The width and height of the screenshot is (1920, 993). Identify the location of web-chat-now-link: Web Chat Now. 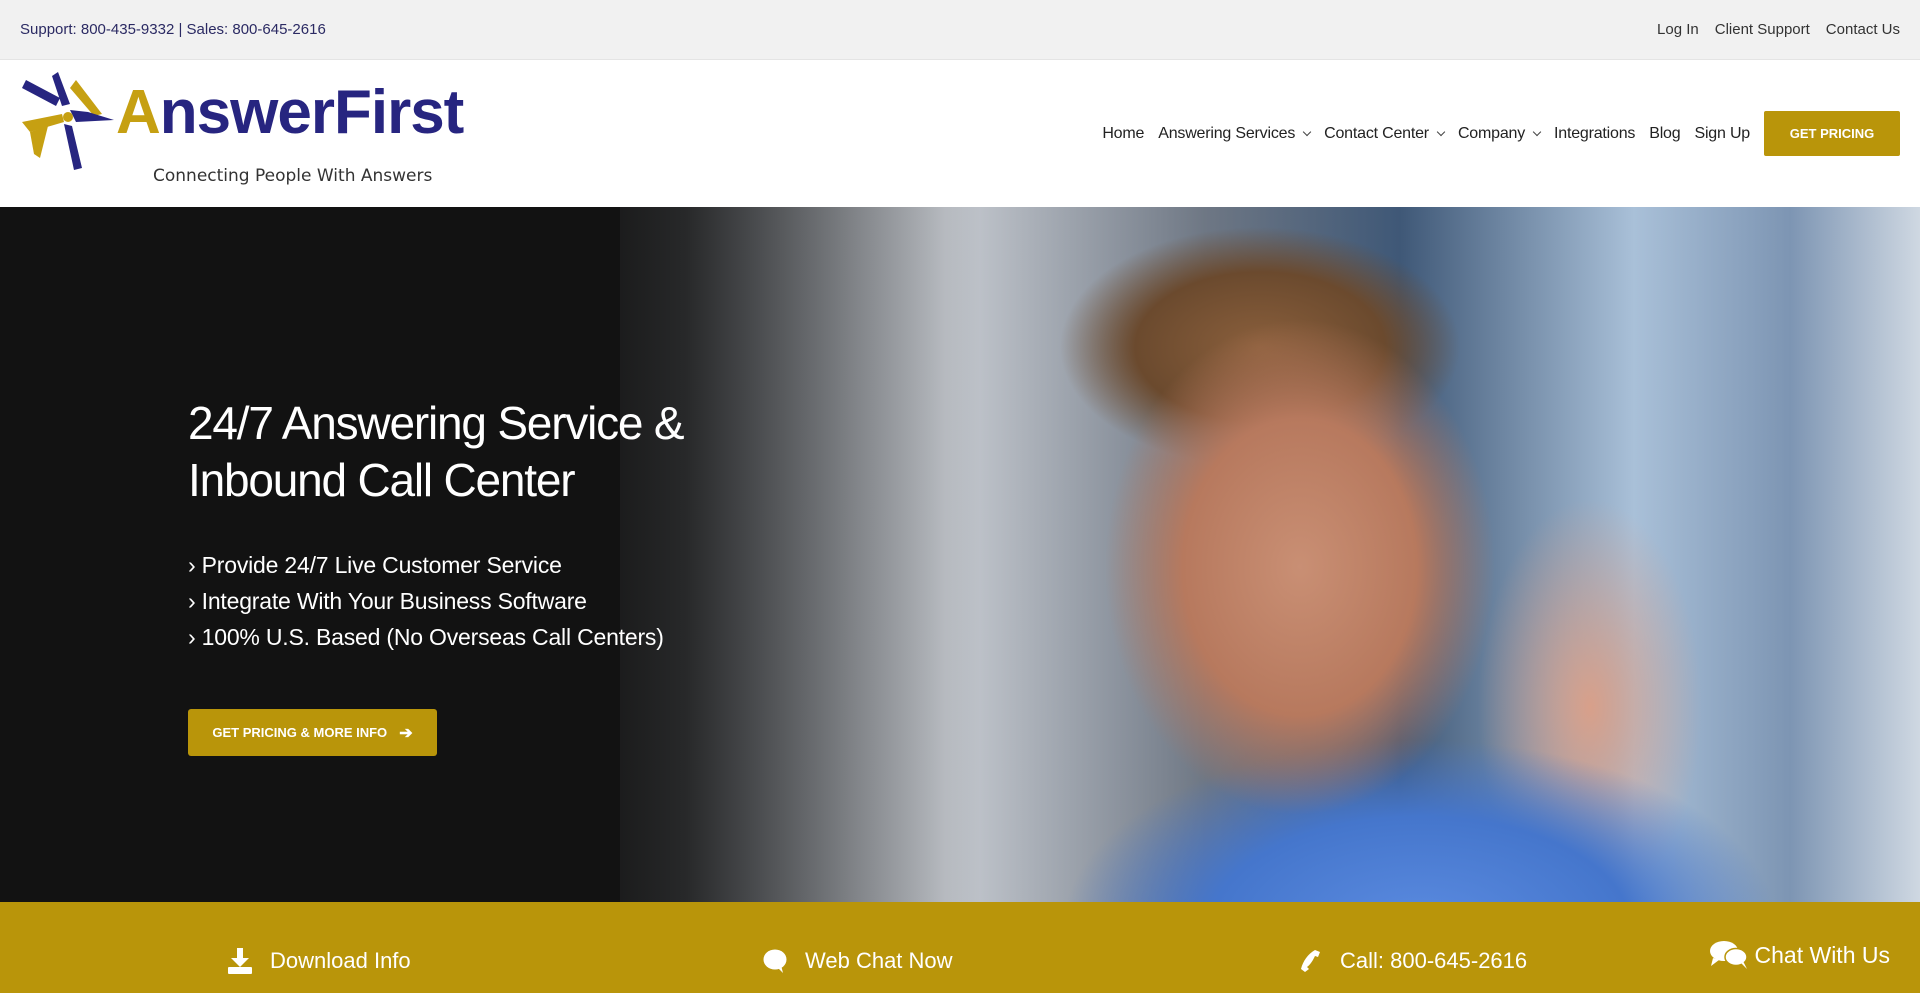
(858, 961).